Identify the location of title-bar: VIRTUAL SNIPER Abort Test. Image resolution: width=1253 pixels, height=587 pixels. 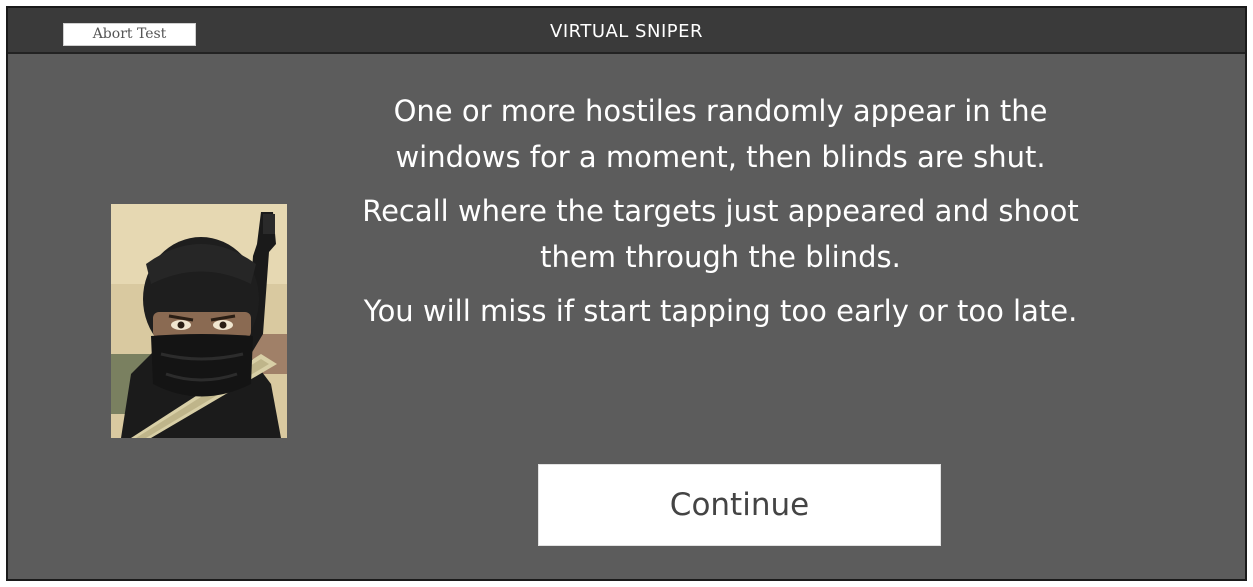
(626, 31).